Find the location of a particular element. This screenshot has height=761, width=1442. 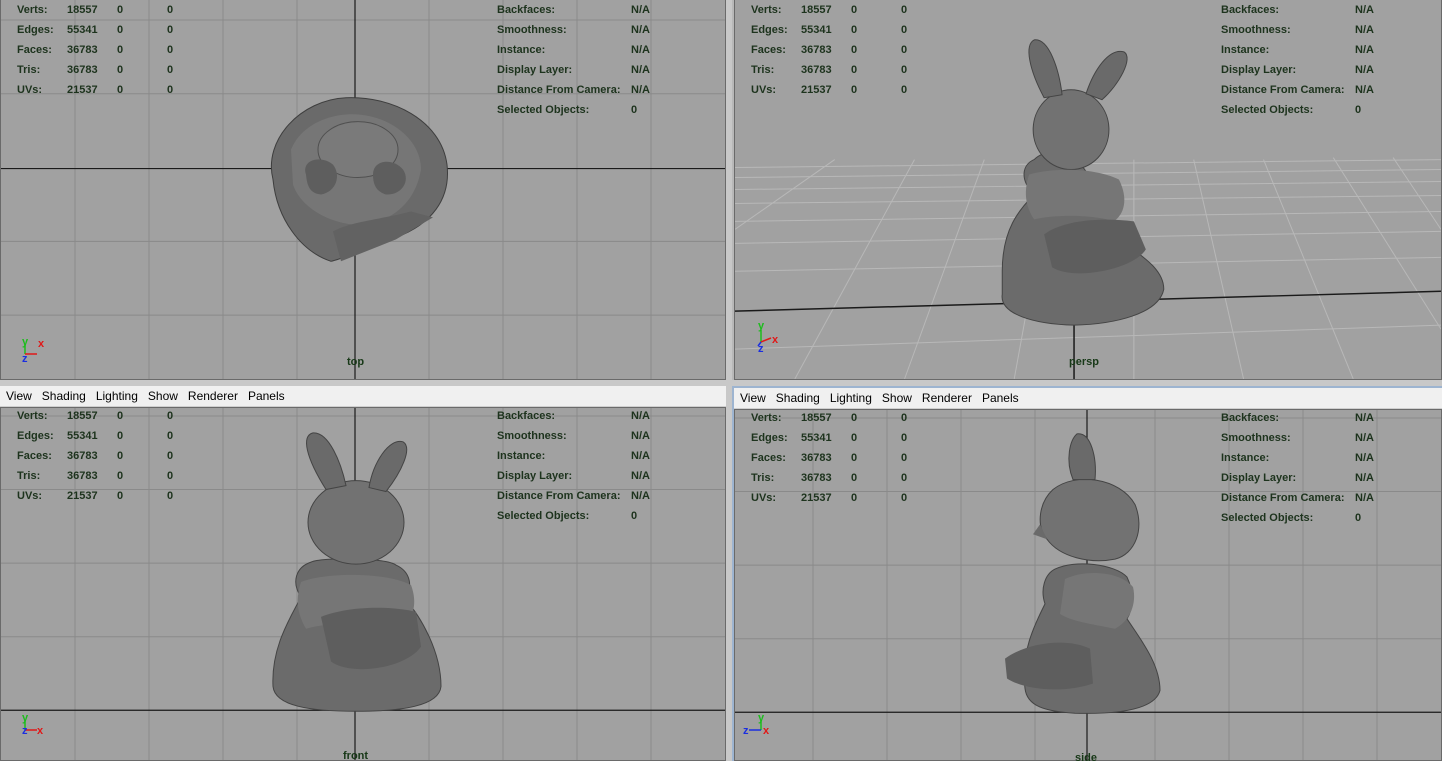

hud-label: UVs: is located at coordinates (30, 496).